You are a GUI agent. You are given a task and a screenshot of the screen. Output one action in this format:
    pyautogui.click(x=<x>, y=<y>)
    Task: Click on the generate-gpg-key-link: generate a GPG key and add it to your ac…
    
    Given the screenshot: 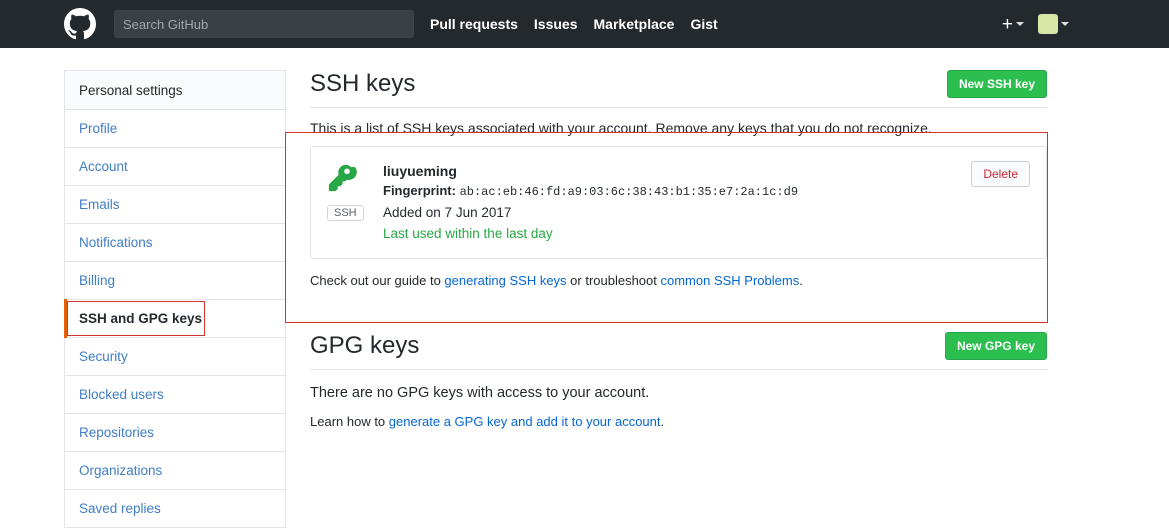 What is the action you would take?
    pyautogui.click(x=525, y=421)
    